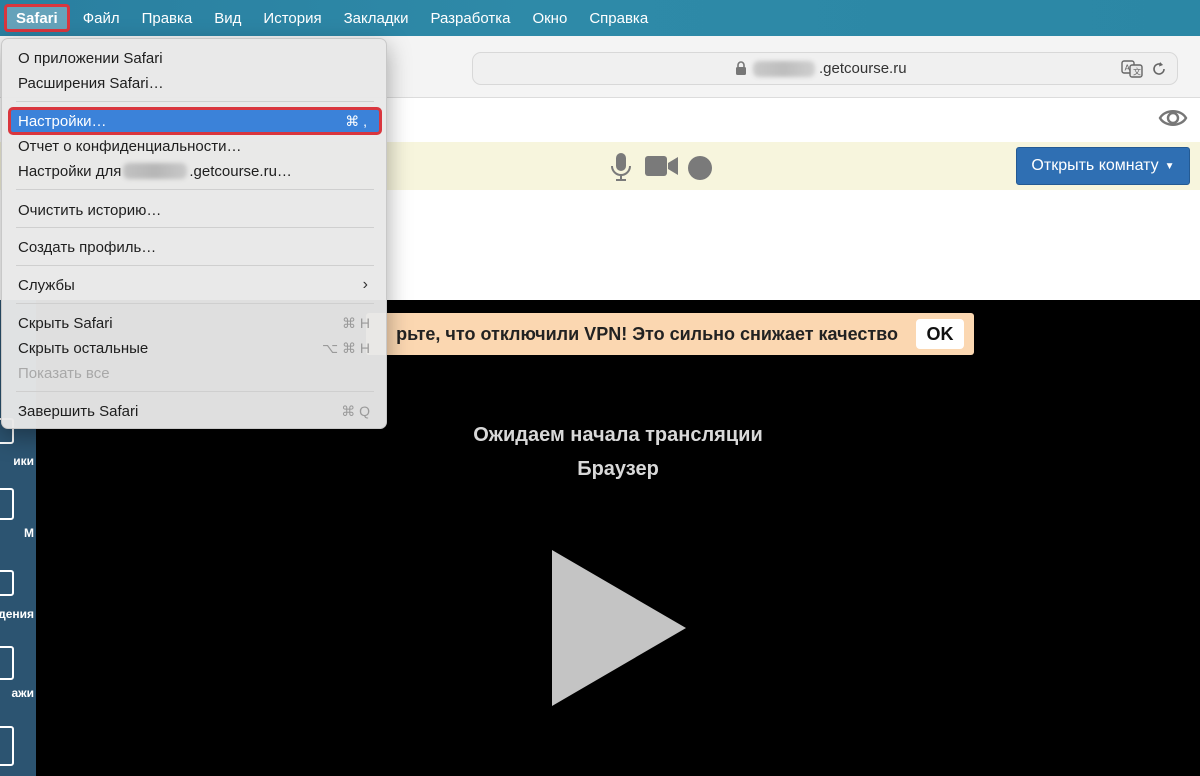 This screenshot has width=1200, height=776. I want to click on translate-icon: A 文, so click(1132, 69).